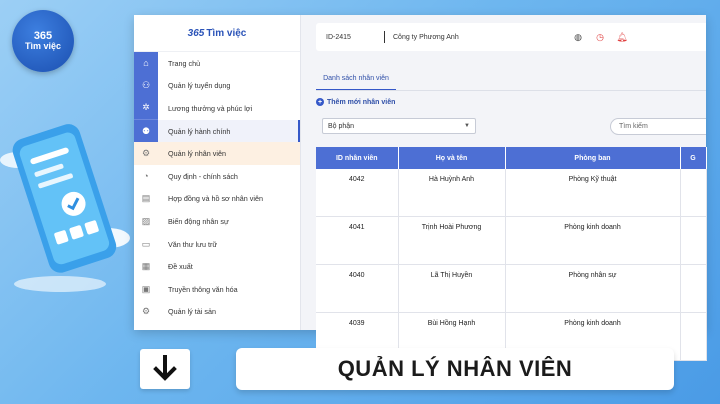 The image size is (720, 404). What do you see at coordinates (184, 63) in the screenshot?
I see `sidebar-item-label: Trang chủ` at bounding box center [184, 63].